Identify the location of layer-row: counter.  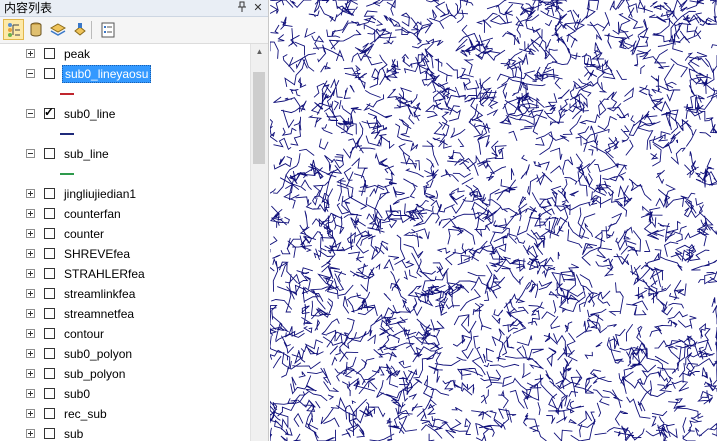
(125, 234).